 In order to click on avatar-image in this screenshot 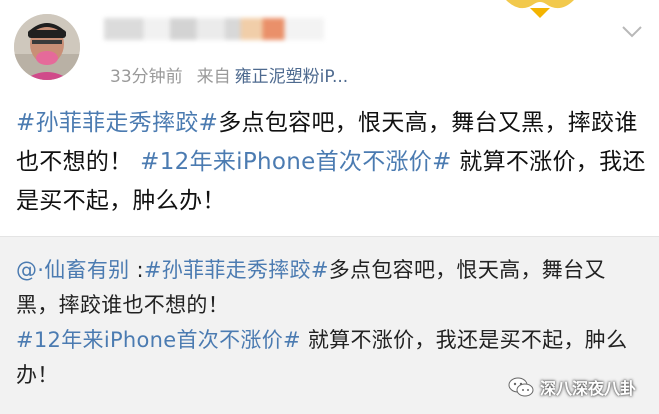, I will do `click(47, 47)`.